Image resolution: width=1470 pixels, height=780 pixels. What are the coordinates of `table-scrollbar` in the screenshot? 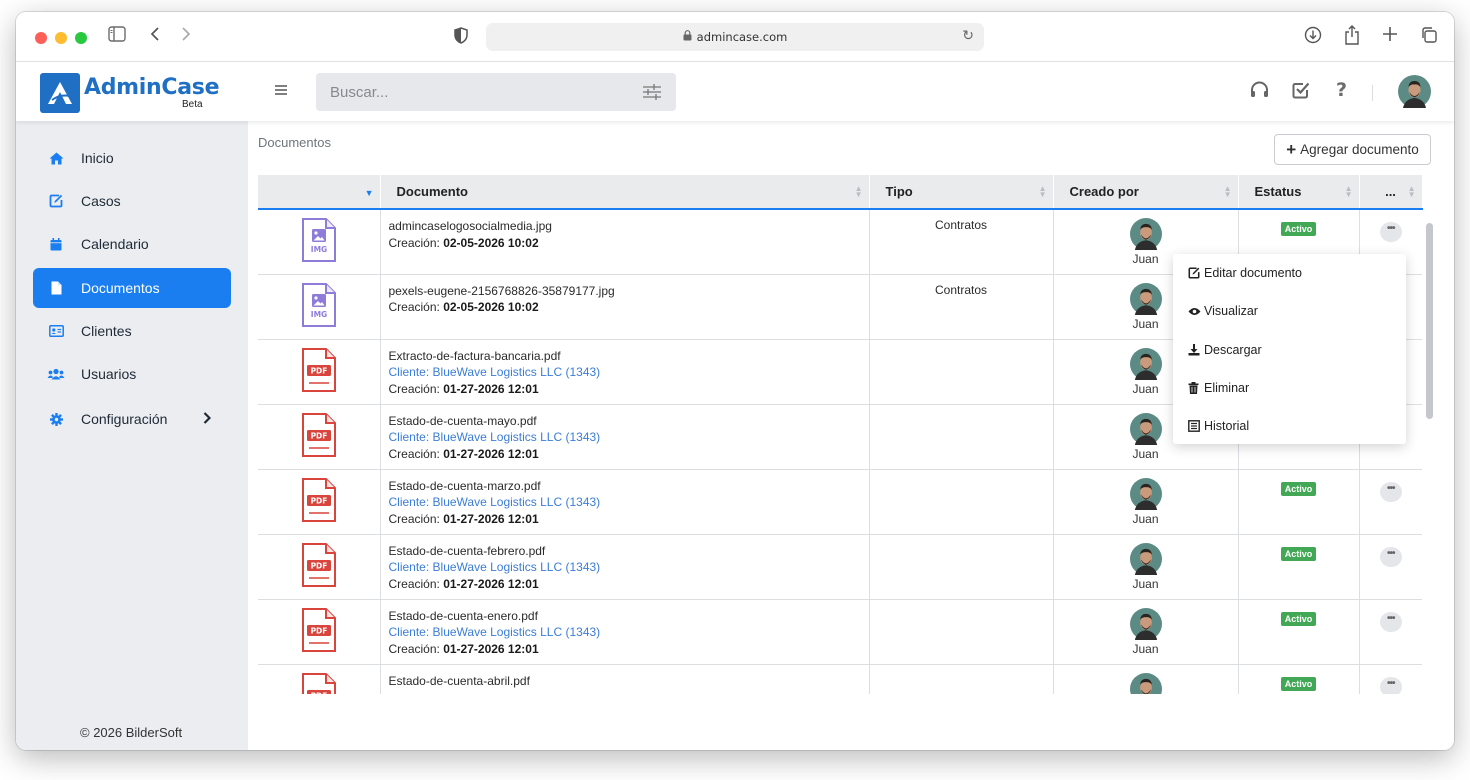 It's located at (1429, 321).